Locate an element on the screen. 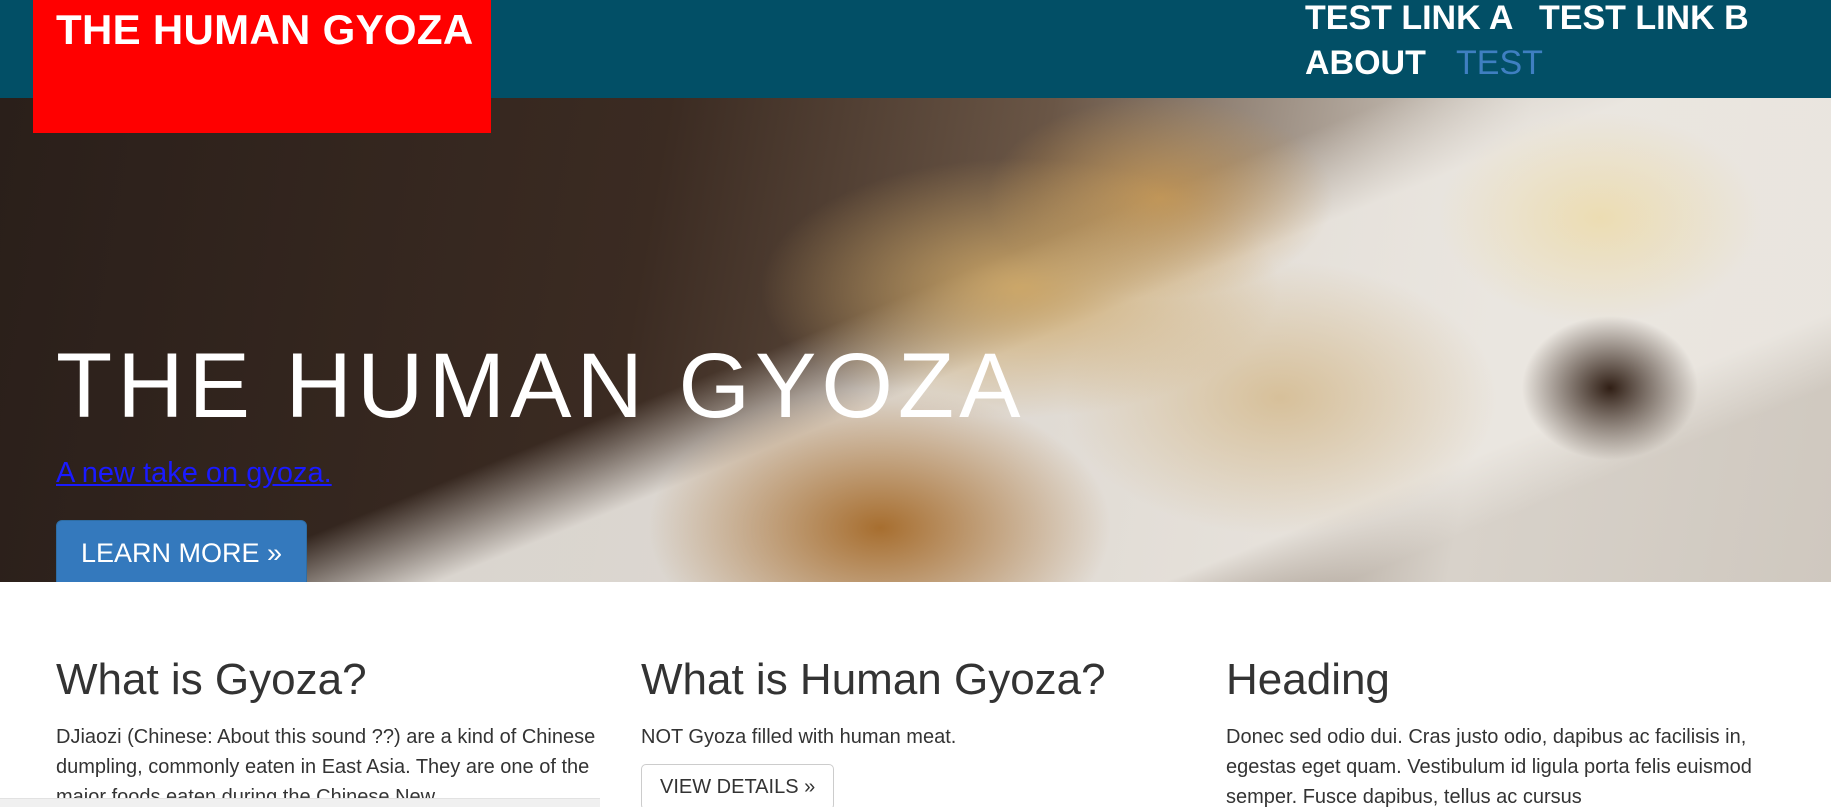 Image resolution: width=1831 pixels, height=807 pixels. nav-link-about: ABOUT is located at coordinates (1365, 63).